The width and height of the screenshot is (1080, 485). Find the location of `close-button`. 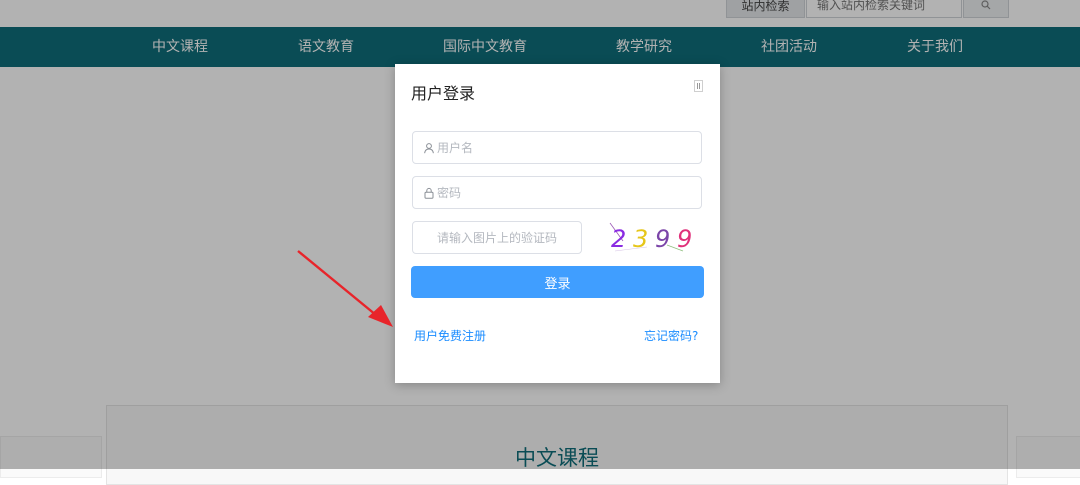

close-button is located at coordinates (698, 86).